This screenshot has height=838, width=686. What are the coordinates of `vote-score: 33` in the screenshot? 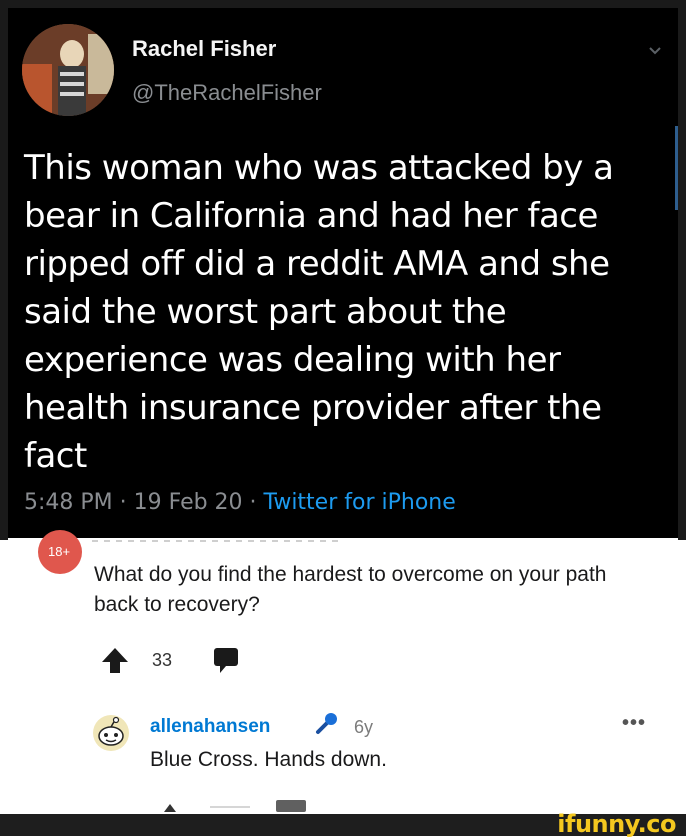 It's located at (162, 660).